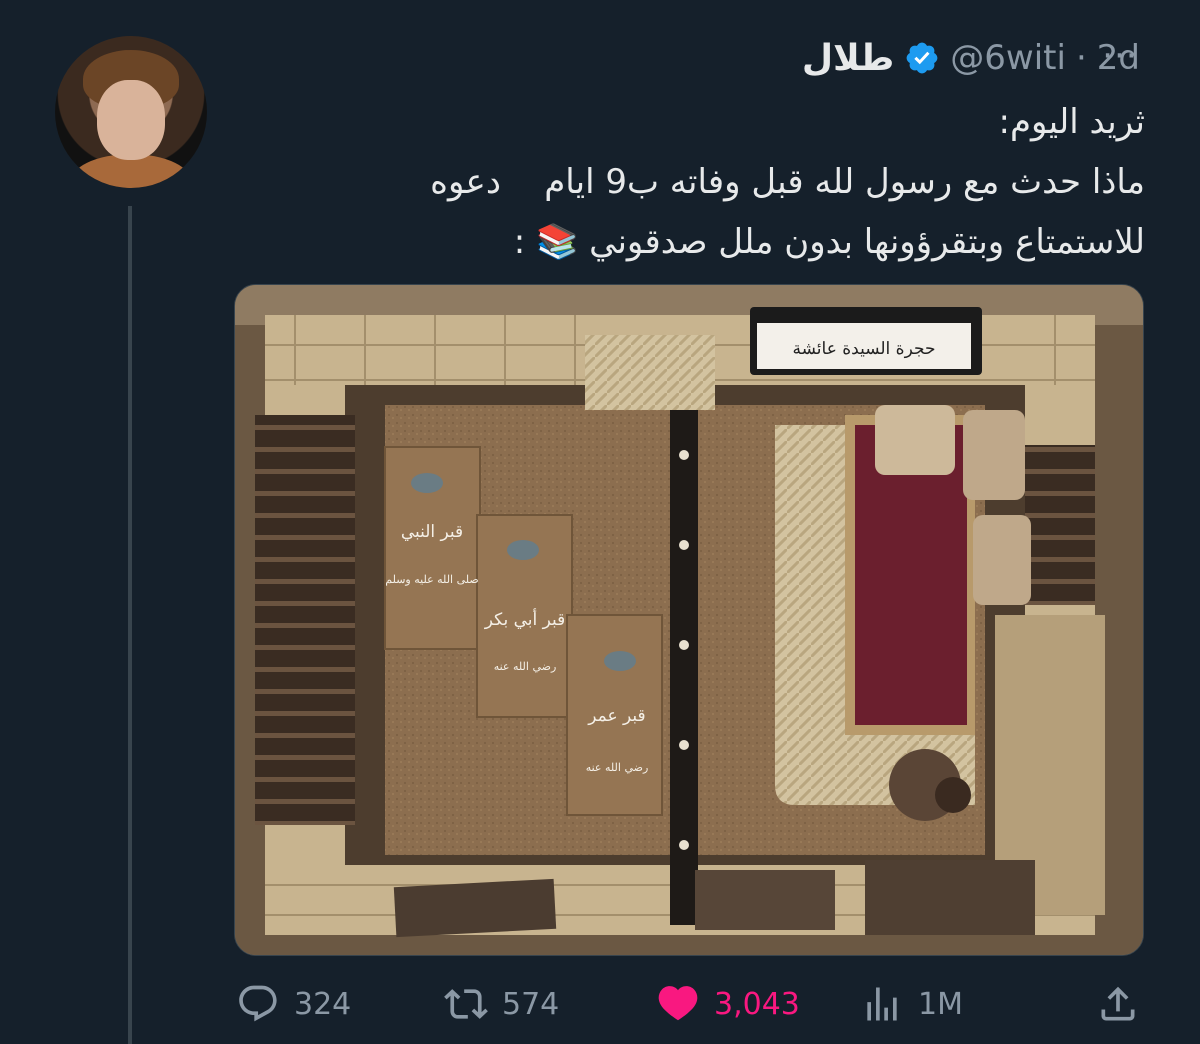 This screenshot has height=1044, width=1200. I want to click on retweet-icon, so click(466, 1004).